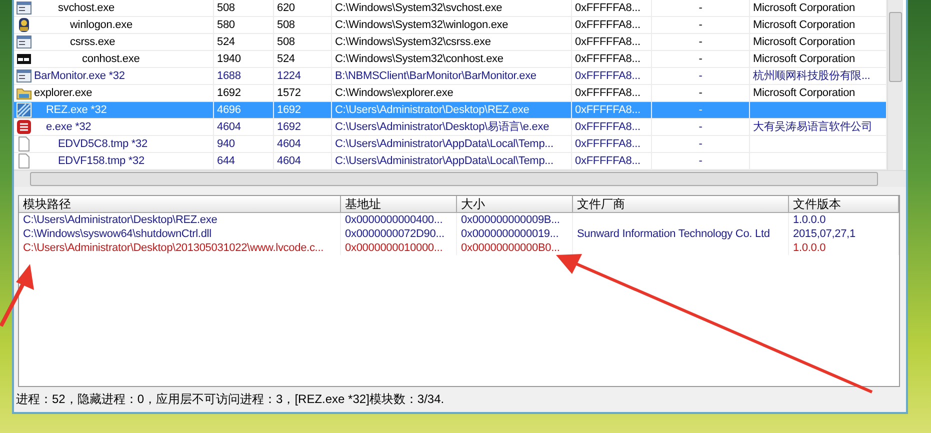 The height and width of the screenshot is (433, 931). Describe the element at coordinates (230, 399) in the screenshot. I see `status-text: 进程：52，隐藏进程：0，应用层不可访问进程：3，[REZ.exe *32]模块数：3/34.` at that location.